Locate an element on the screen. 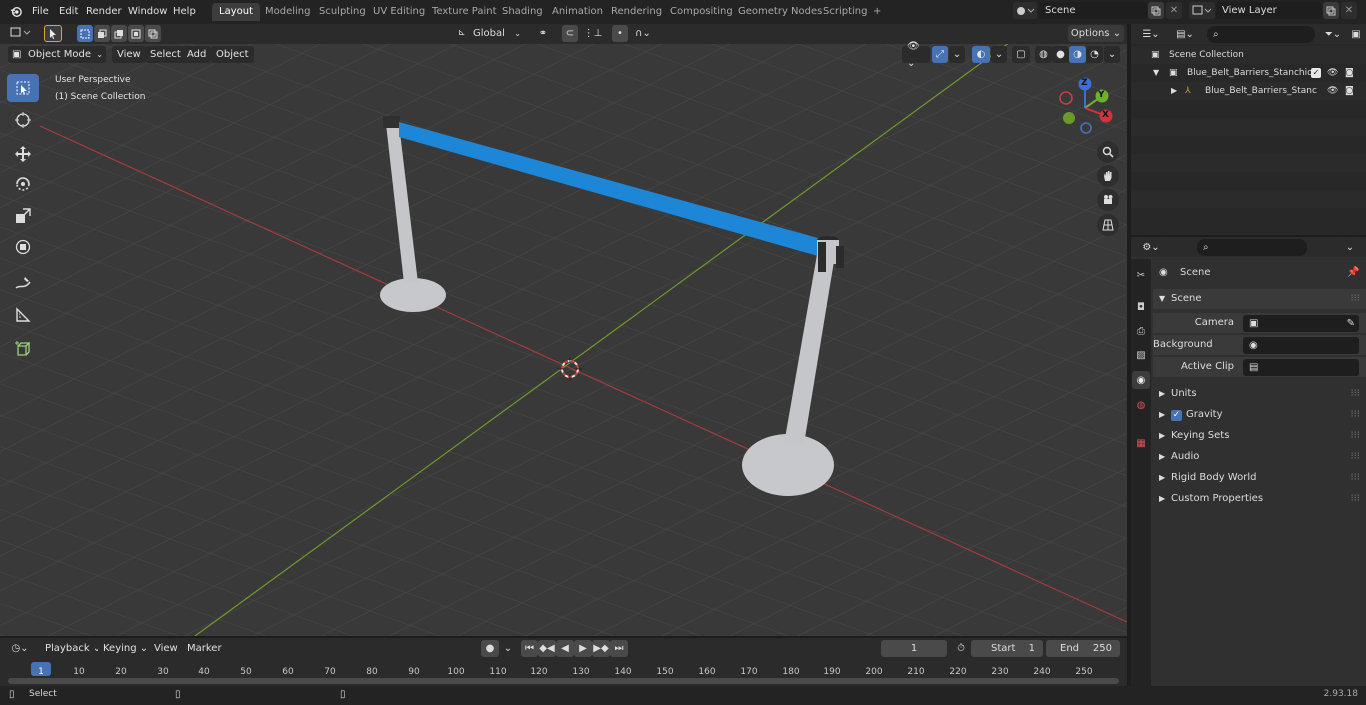 Image resolution: width=1366 pixels, height=705 pixels. texture-tab-icon: ▦ is located at coordinates (1141, 443).